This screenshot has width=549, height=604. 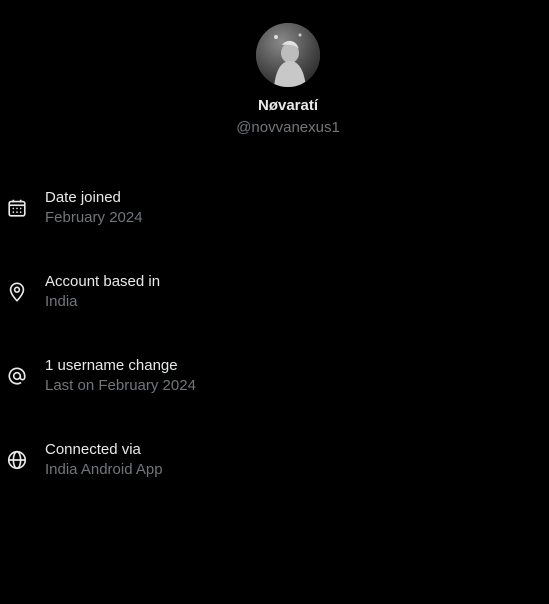 I want to click on info-subtitle: Last on February 2024, so click(x=120, y=385).